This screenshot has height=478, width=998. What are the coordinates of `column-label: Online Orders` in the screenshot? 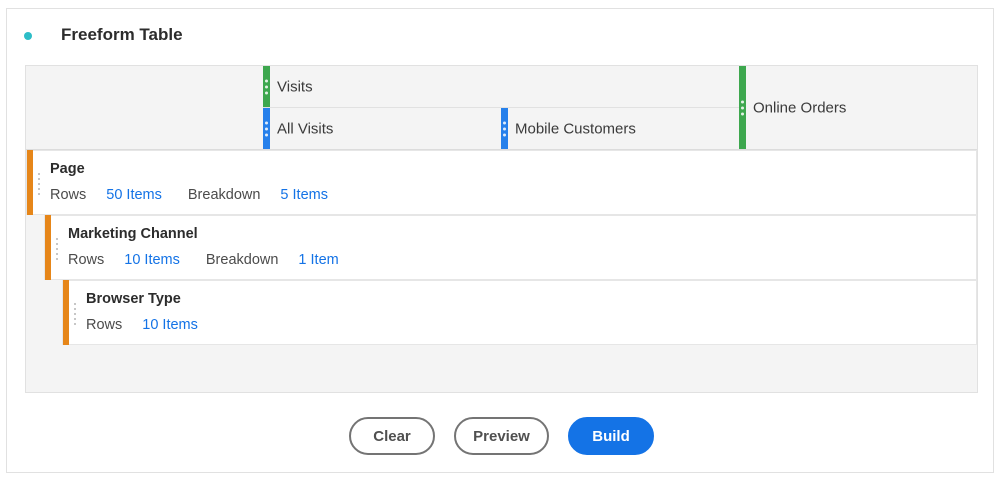 It's located at (800, 108).